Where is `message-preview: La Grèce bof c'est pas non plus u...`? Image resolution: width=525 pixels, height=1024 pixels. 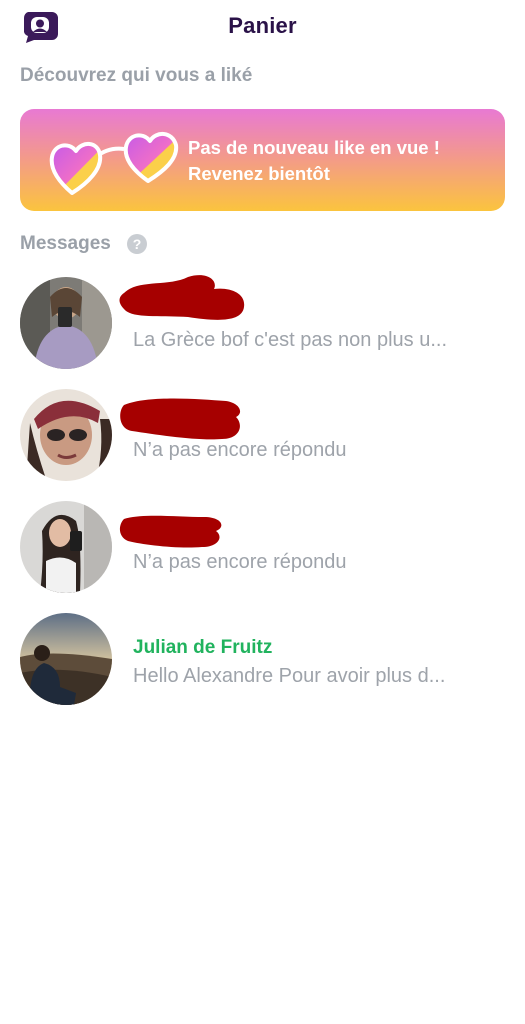 message-preview: La Grèce bof c'est pas non plus u... is located at coordinates (290, 340).